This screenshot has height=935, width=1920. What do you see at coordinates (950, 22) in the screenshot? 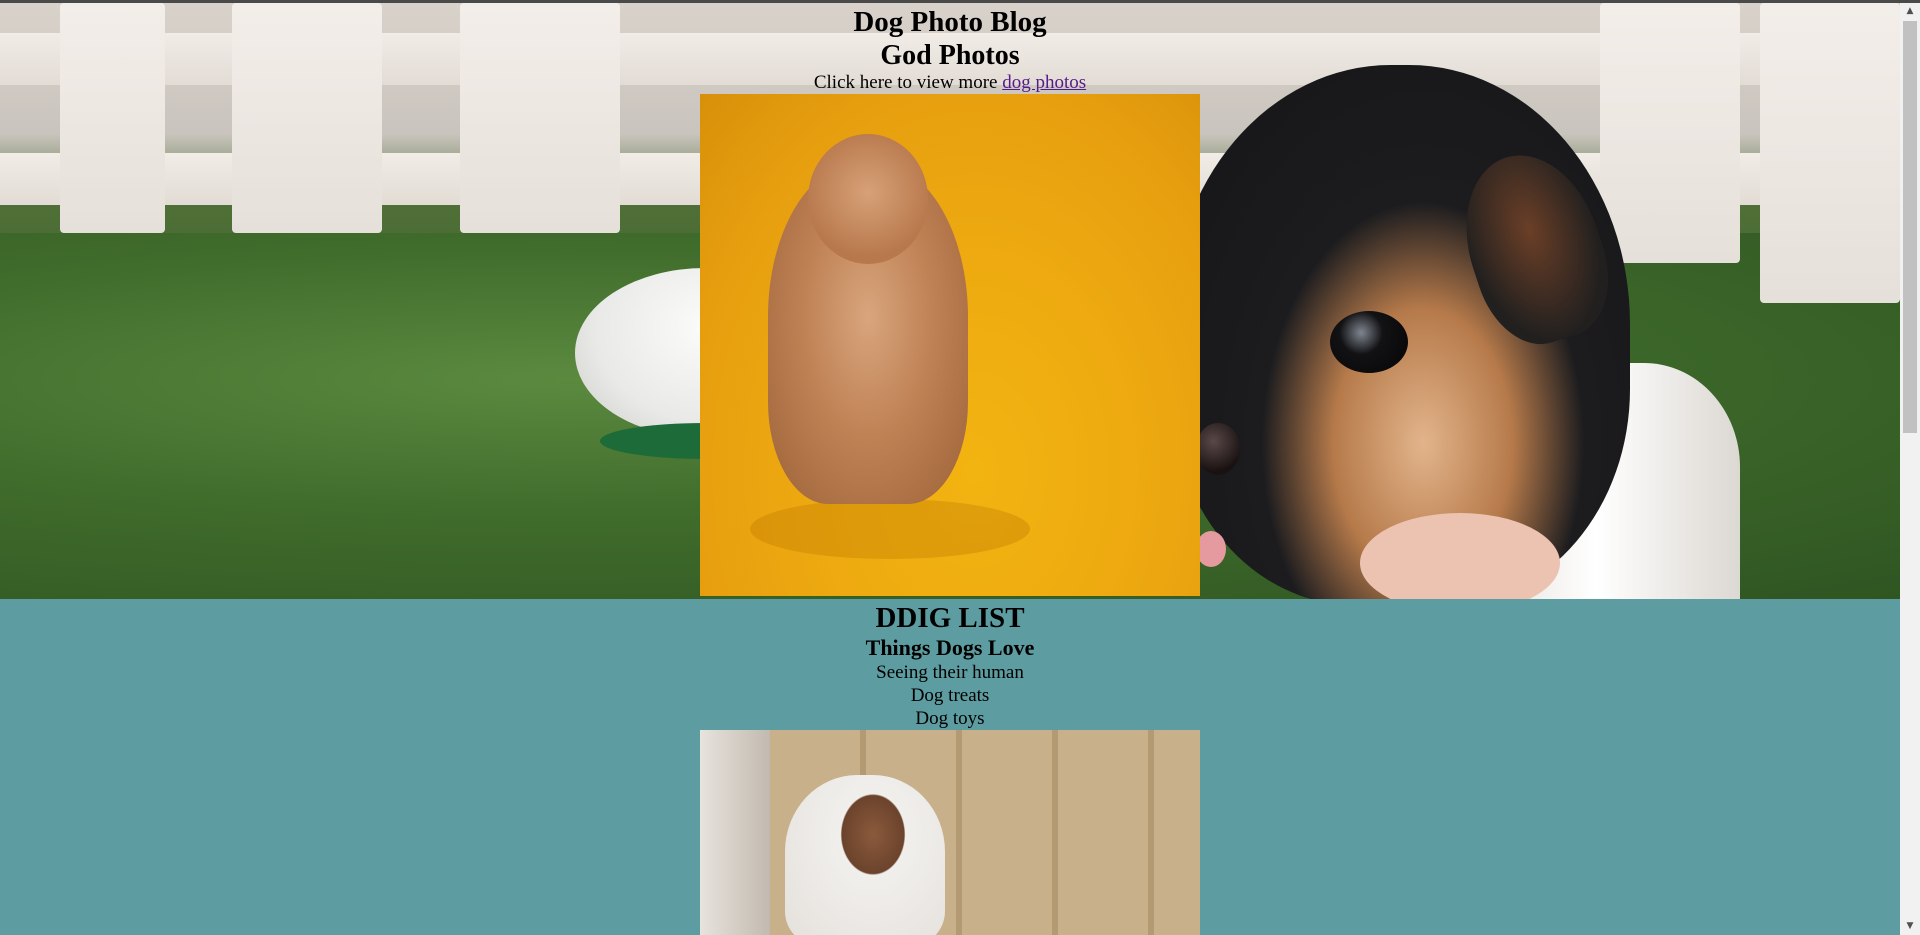
I see `page-title: Dog Photo Blog` at bounding box center [950, 22].